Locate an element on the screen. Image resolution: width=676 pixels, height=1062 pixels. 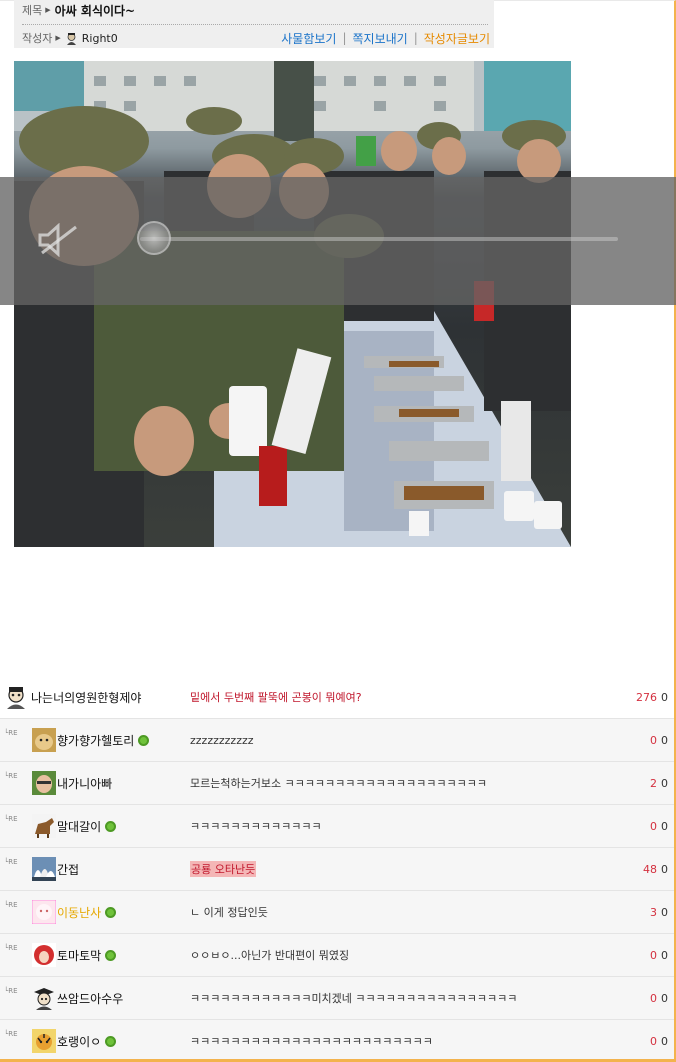
title-row: 제목 ▶ 아싸 회식이다~ is located at coordinates (78, 11).